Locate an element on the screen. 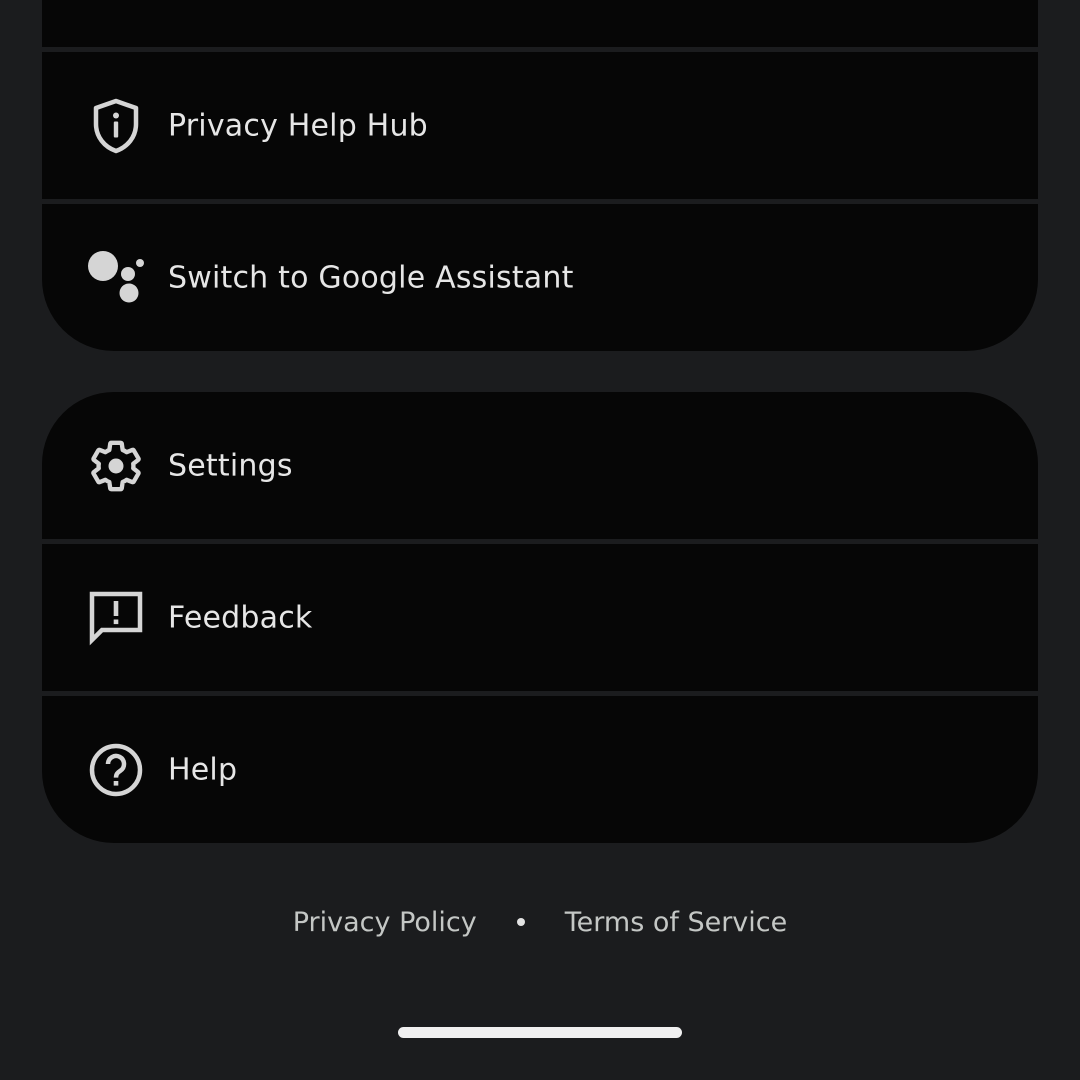  feedback-icon is located at coordinates (116, 618).